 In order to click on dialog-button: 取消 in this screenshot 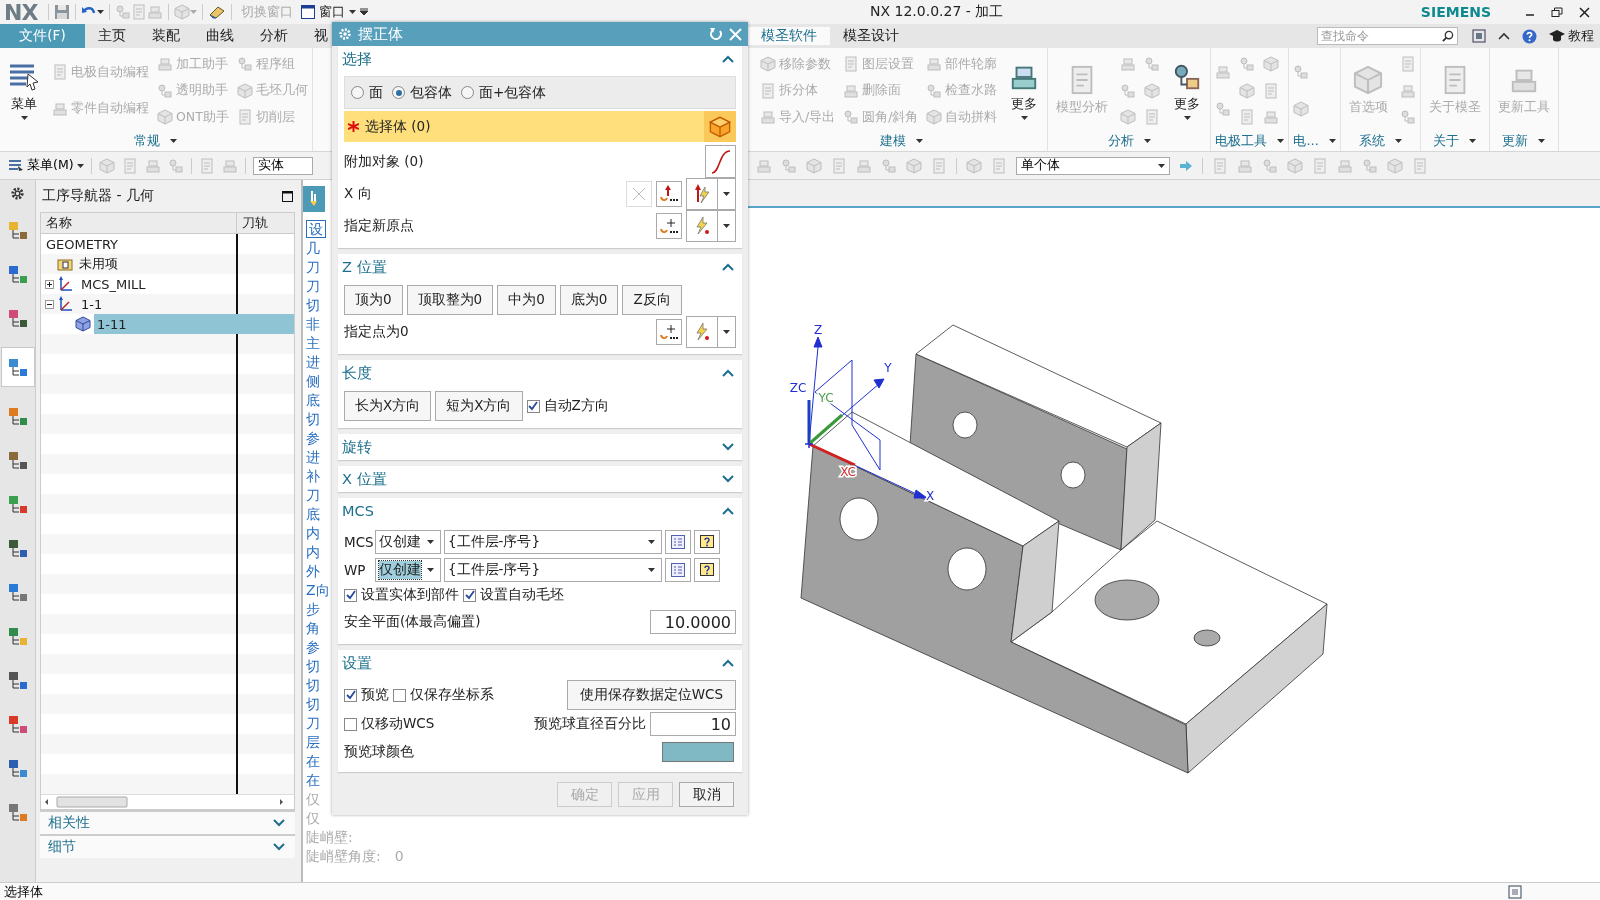, I will do `click(706, 794)`.